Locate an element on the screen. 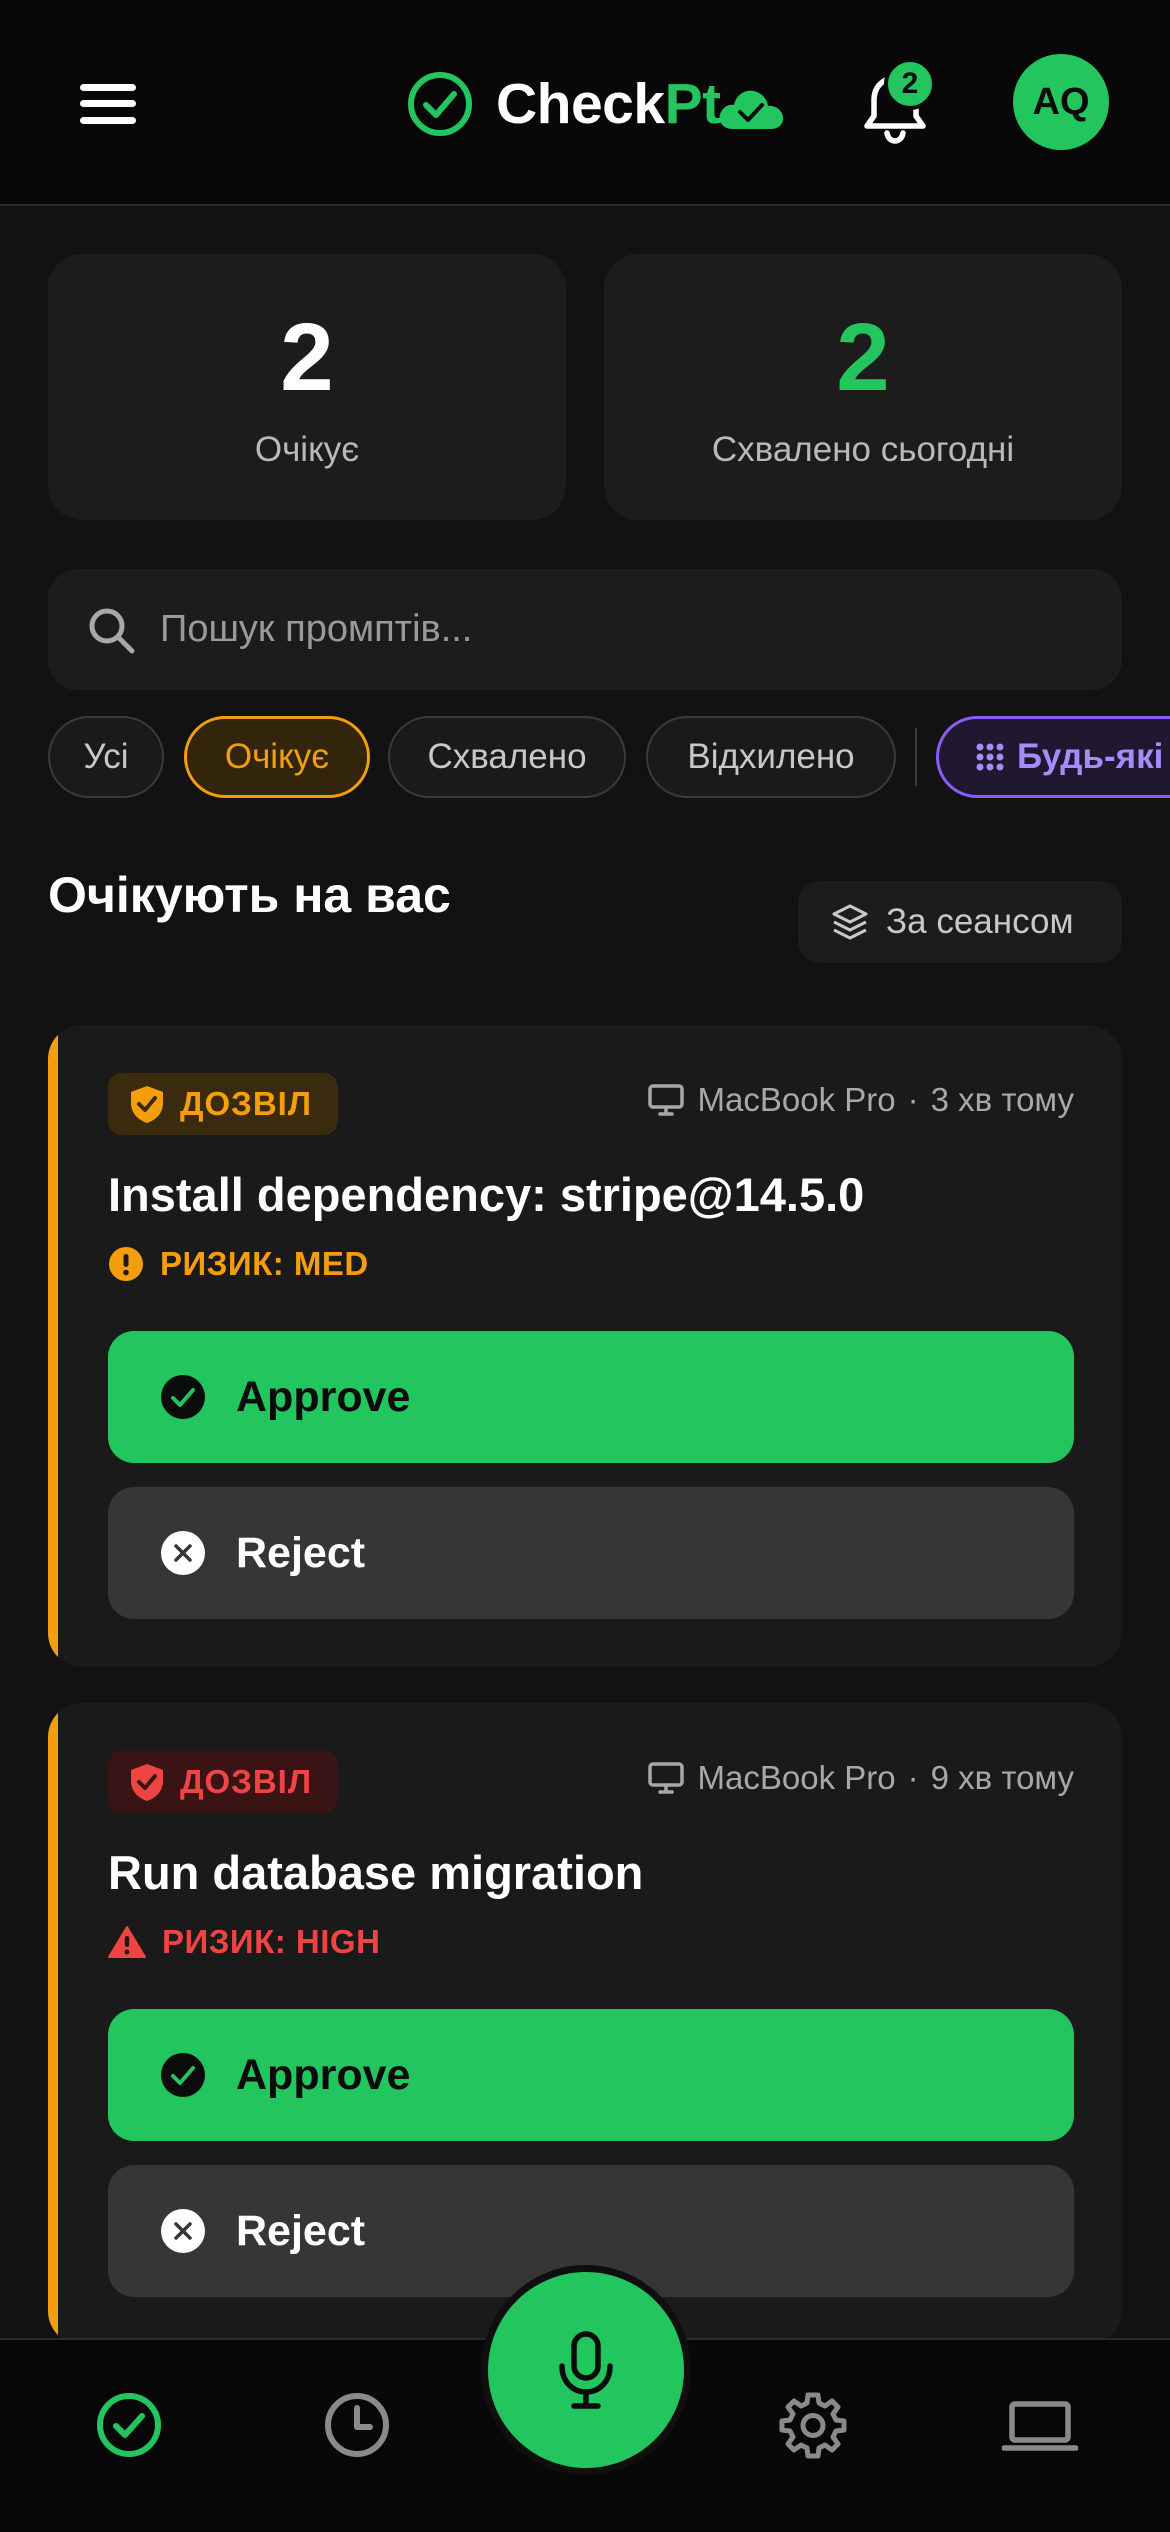  filter-chip-any-label: Будь-які is located at coordinates (1090, 756).